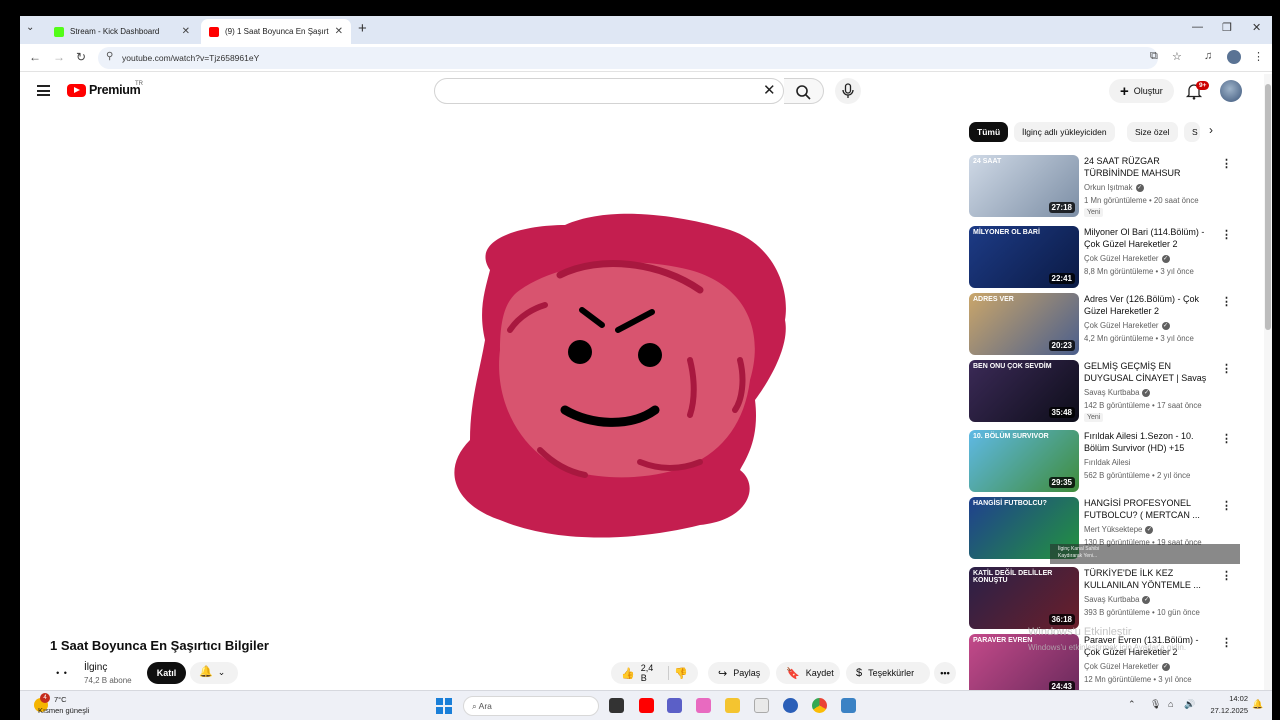 The width and height of the screenshot is (1280, 720). Describe the element at coordinates (1211, 130) in the screenshot. I see `chevron-right-icon: ›` at that location.